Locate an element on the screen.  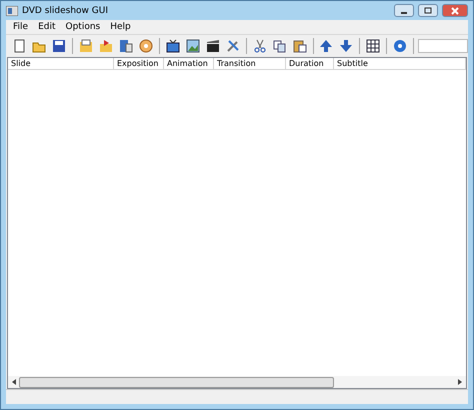
folder-icon is located at coordinates (86, 46).